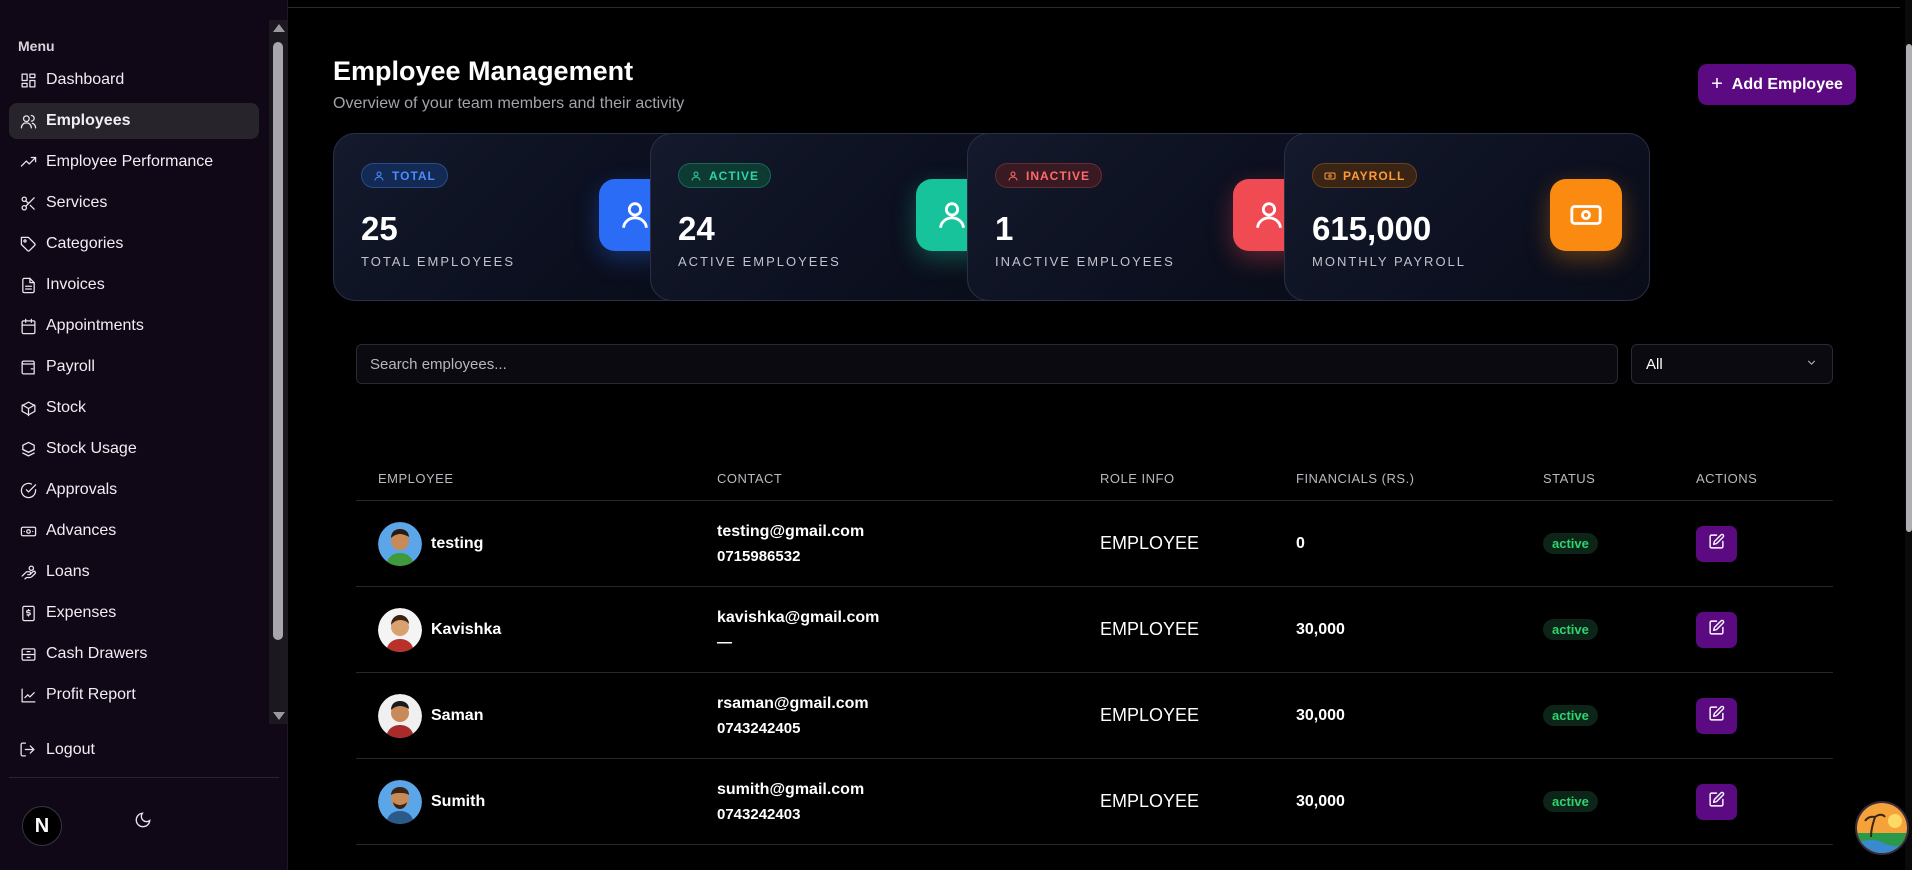  Describe the element at coordinates (458, 801) in the screenshot. I see `employee-name: Sumith` at that location.